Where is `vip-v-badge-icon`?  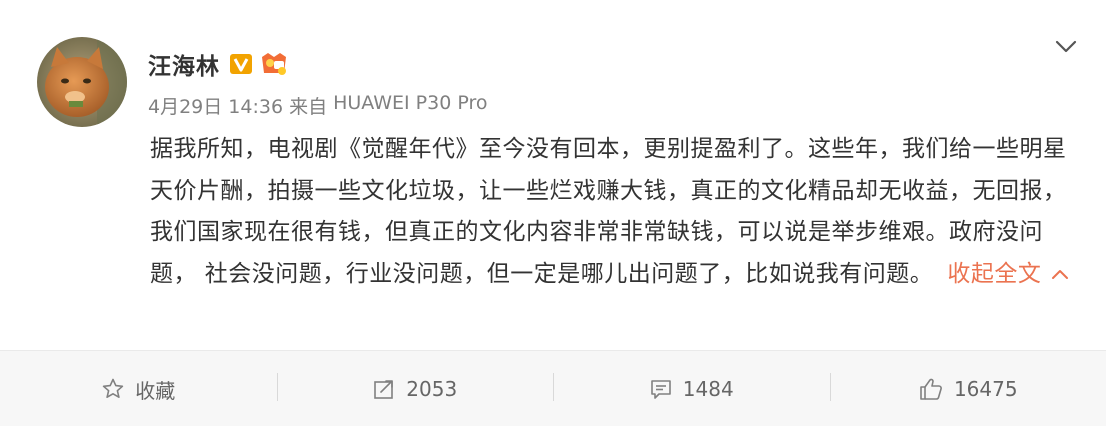
vip-v-badge-icon is located at coordinates (241, 64).